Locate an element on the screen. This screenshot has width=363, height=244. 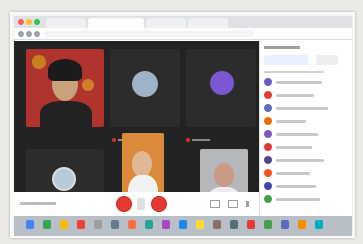
forward-icon is located at coordinates (29, 34).